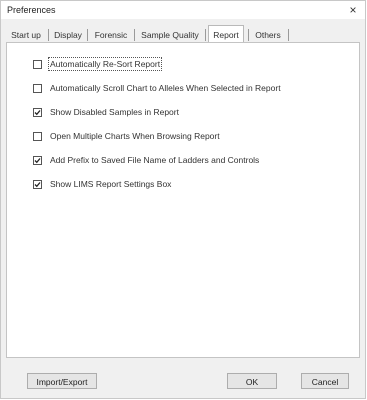 This screenshot has height=400, width=367. I want to click on close-icon: ×, so click(353, 10).